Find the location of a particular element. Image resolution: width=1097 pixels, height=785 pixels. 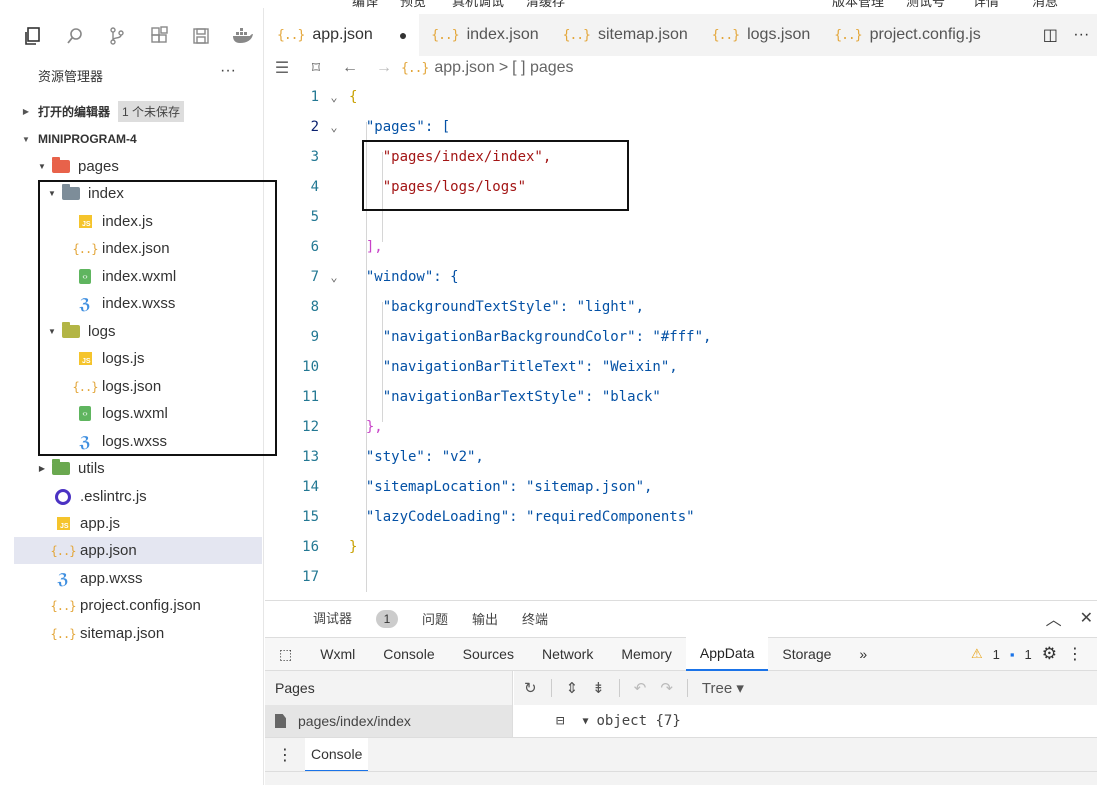

extensions-icon is located at coordinates (159, 36).